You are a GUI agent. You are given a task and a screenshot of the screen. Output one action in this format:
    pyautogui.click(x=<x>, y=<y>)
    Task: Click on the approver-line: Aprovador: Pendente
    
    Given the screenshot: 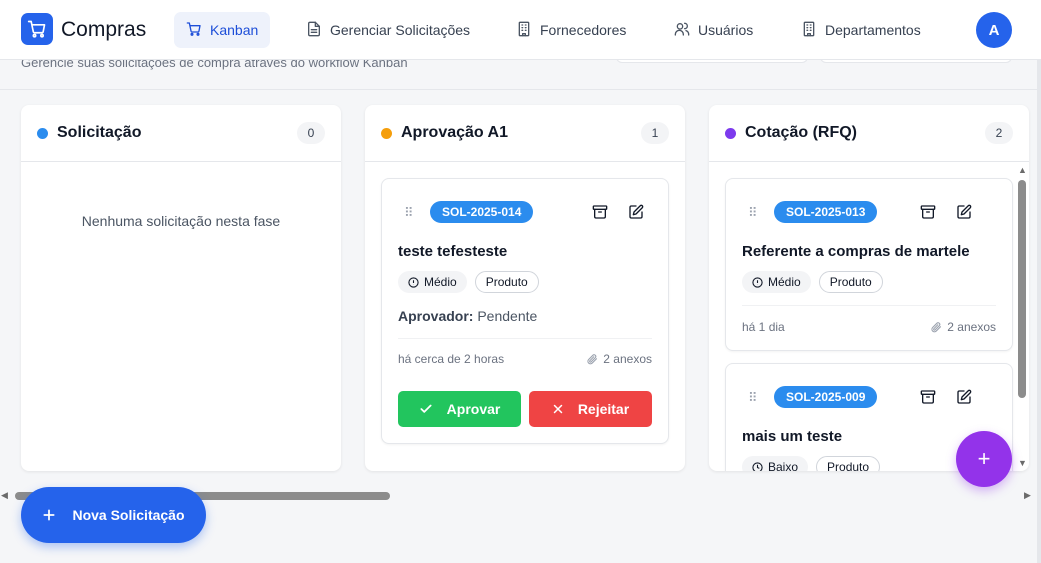 What is the action you would take?
    pyautogui.click(x=468, y=316)
    